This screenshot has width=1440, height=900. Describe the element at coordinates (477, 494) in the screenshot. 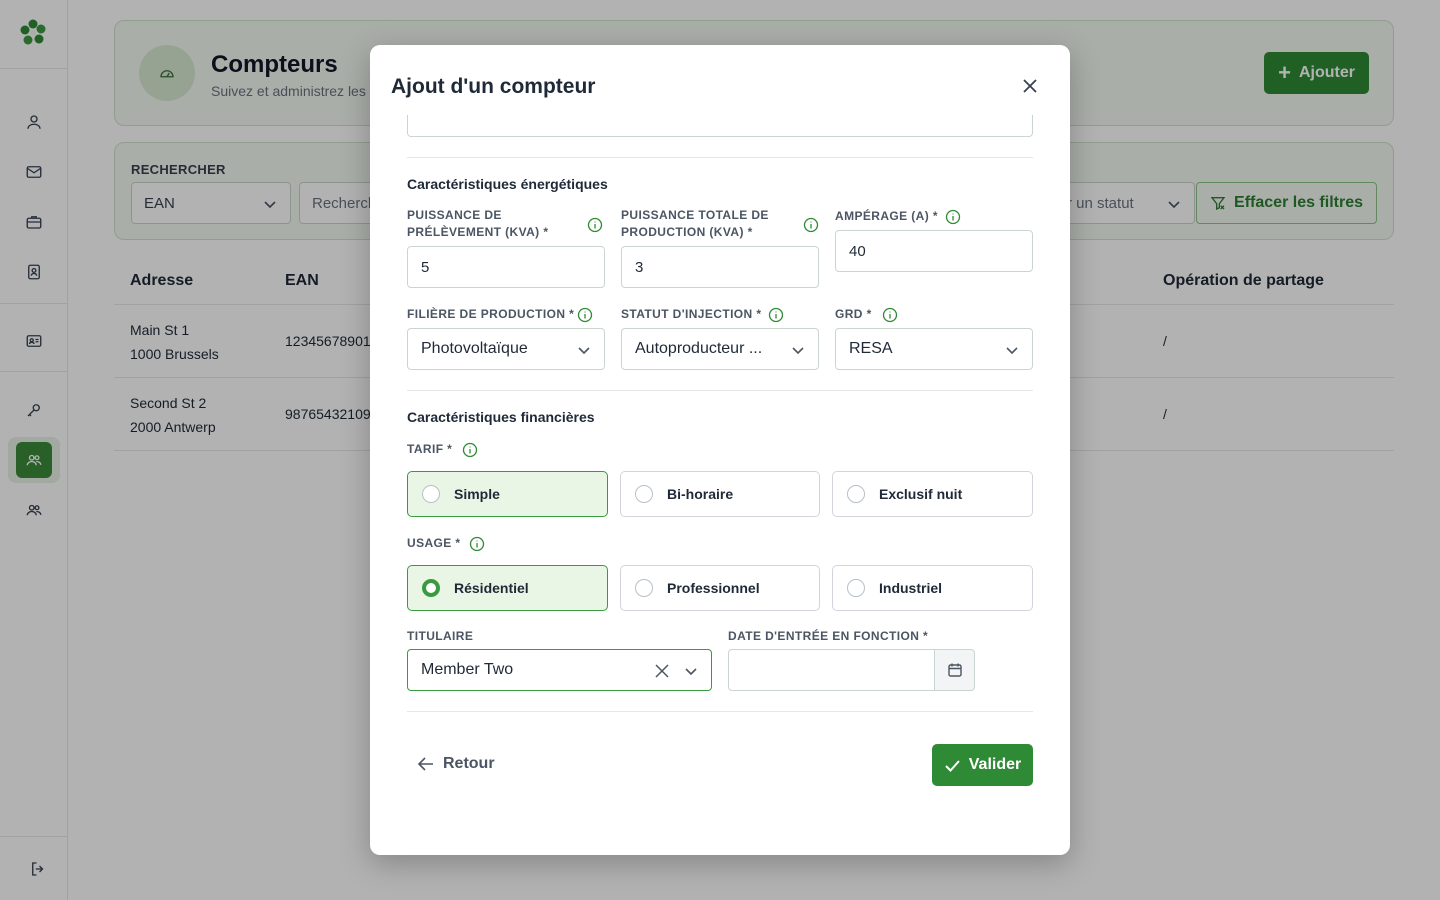

I see `tarif-option-label: Simple` at that location.